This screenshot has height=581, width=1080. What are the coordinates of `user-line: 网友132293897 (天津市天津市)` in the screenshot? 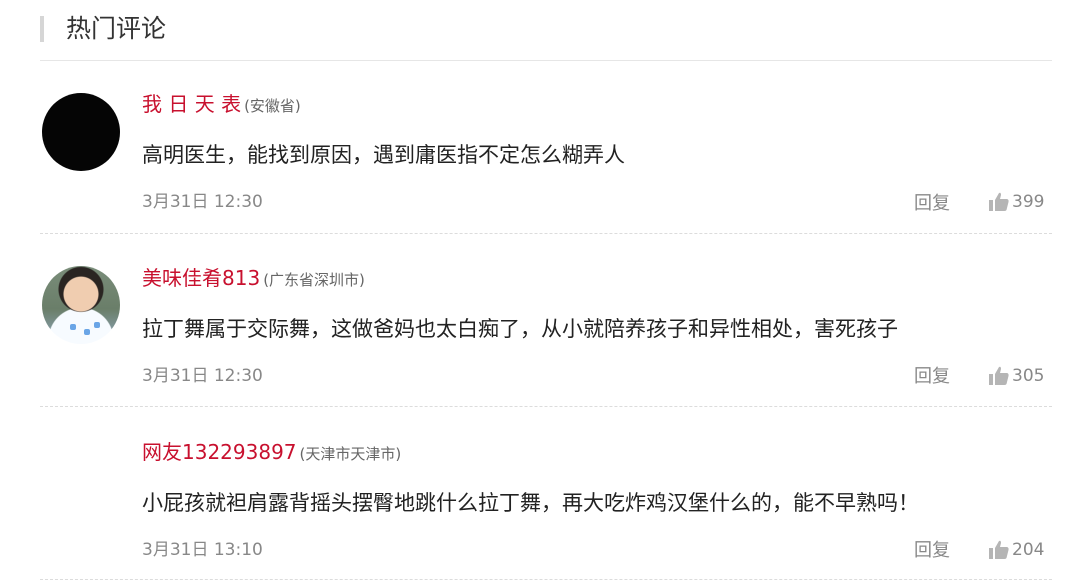 It's located at (271, 453).